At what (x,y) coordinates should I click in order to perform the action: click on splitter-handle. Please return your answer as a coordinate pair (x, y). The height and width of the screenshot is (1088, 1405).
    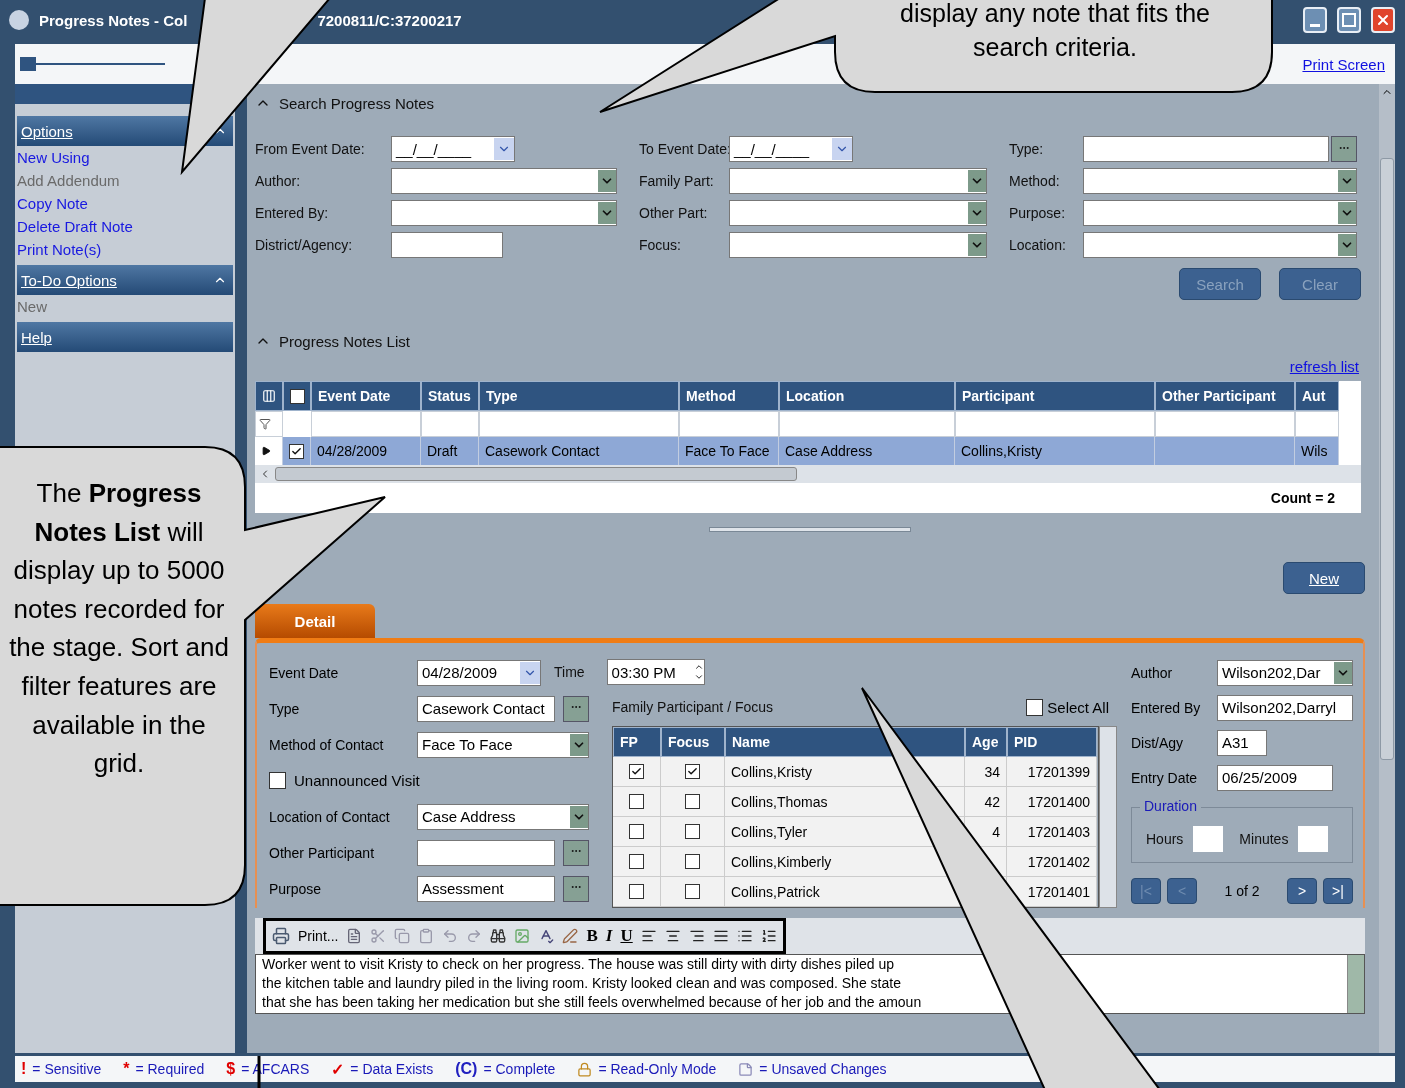
    Looking at the image, I should click on (810, 529).